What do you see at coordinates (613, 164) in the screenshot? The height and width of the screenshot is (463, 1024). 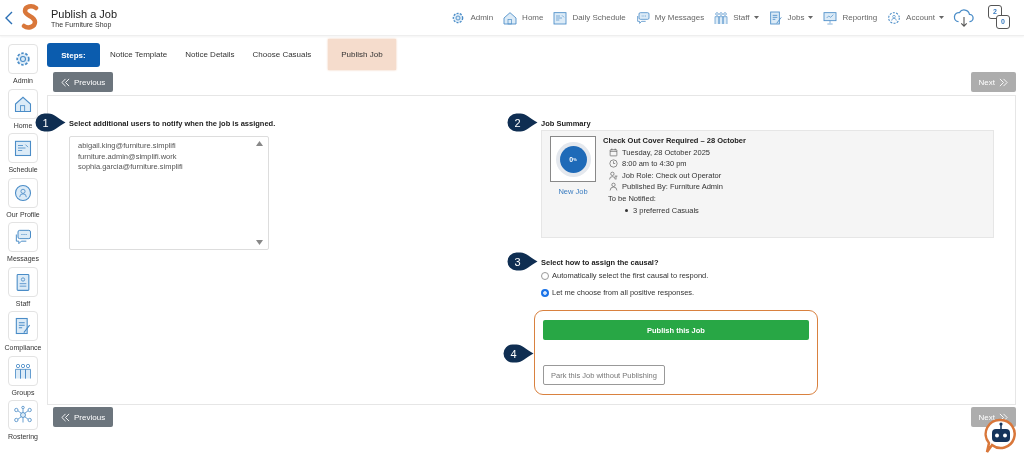 I see `clock-icon` at bounding box center [613, 164].